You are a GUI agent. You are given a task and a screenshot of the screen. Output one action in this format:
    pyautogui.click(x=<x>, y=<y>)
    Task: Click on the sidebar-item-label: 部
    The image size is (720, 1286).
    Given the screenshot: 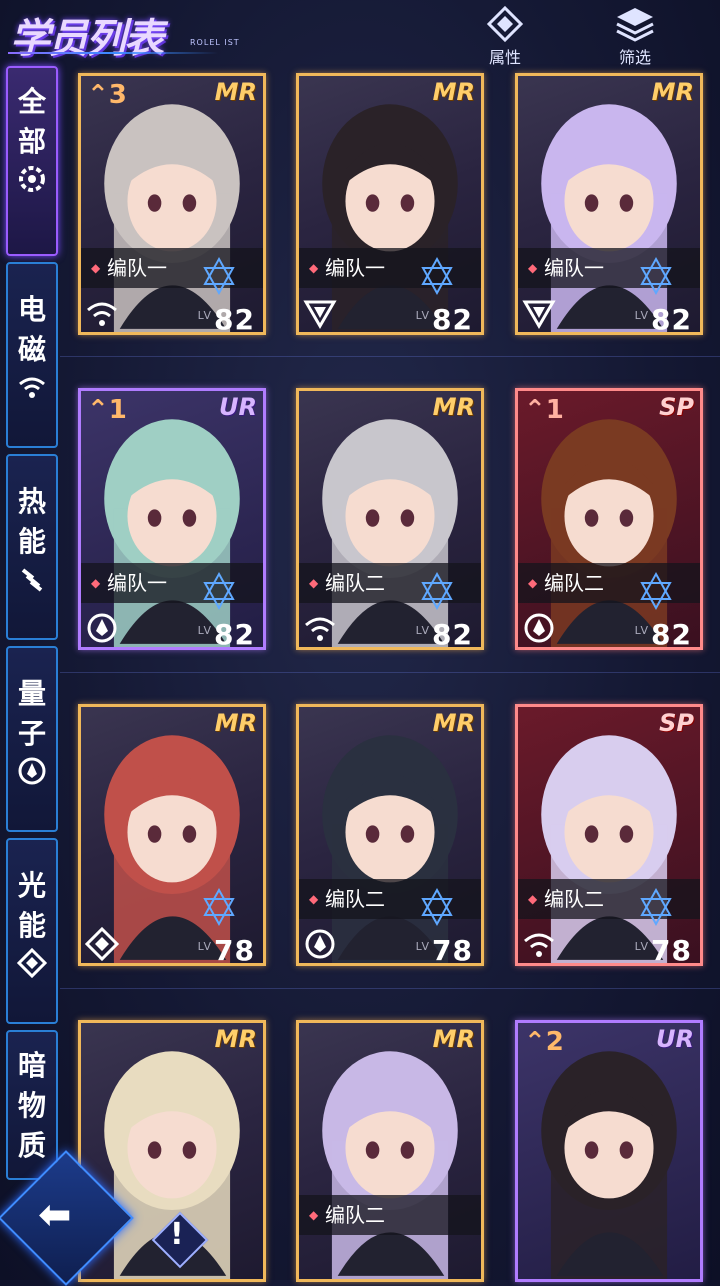 What is the action you would take?
    pyautogui.click(x=31, y=141)
    